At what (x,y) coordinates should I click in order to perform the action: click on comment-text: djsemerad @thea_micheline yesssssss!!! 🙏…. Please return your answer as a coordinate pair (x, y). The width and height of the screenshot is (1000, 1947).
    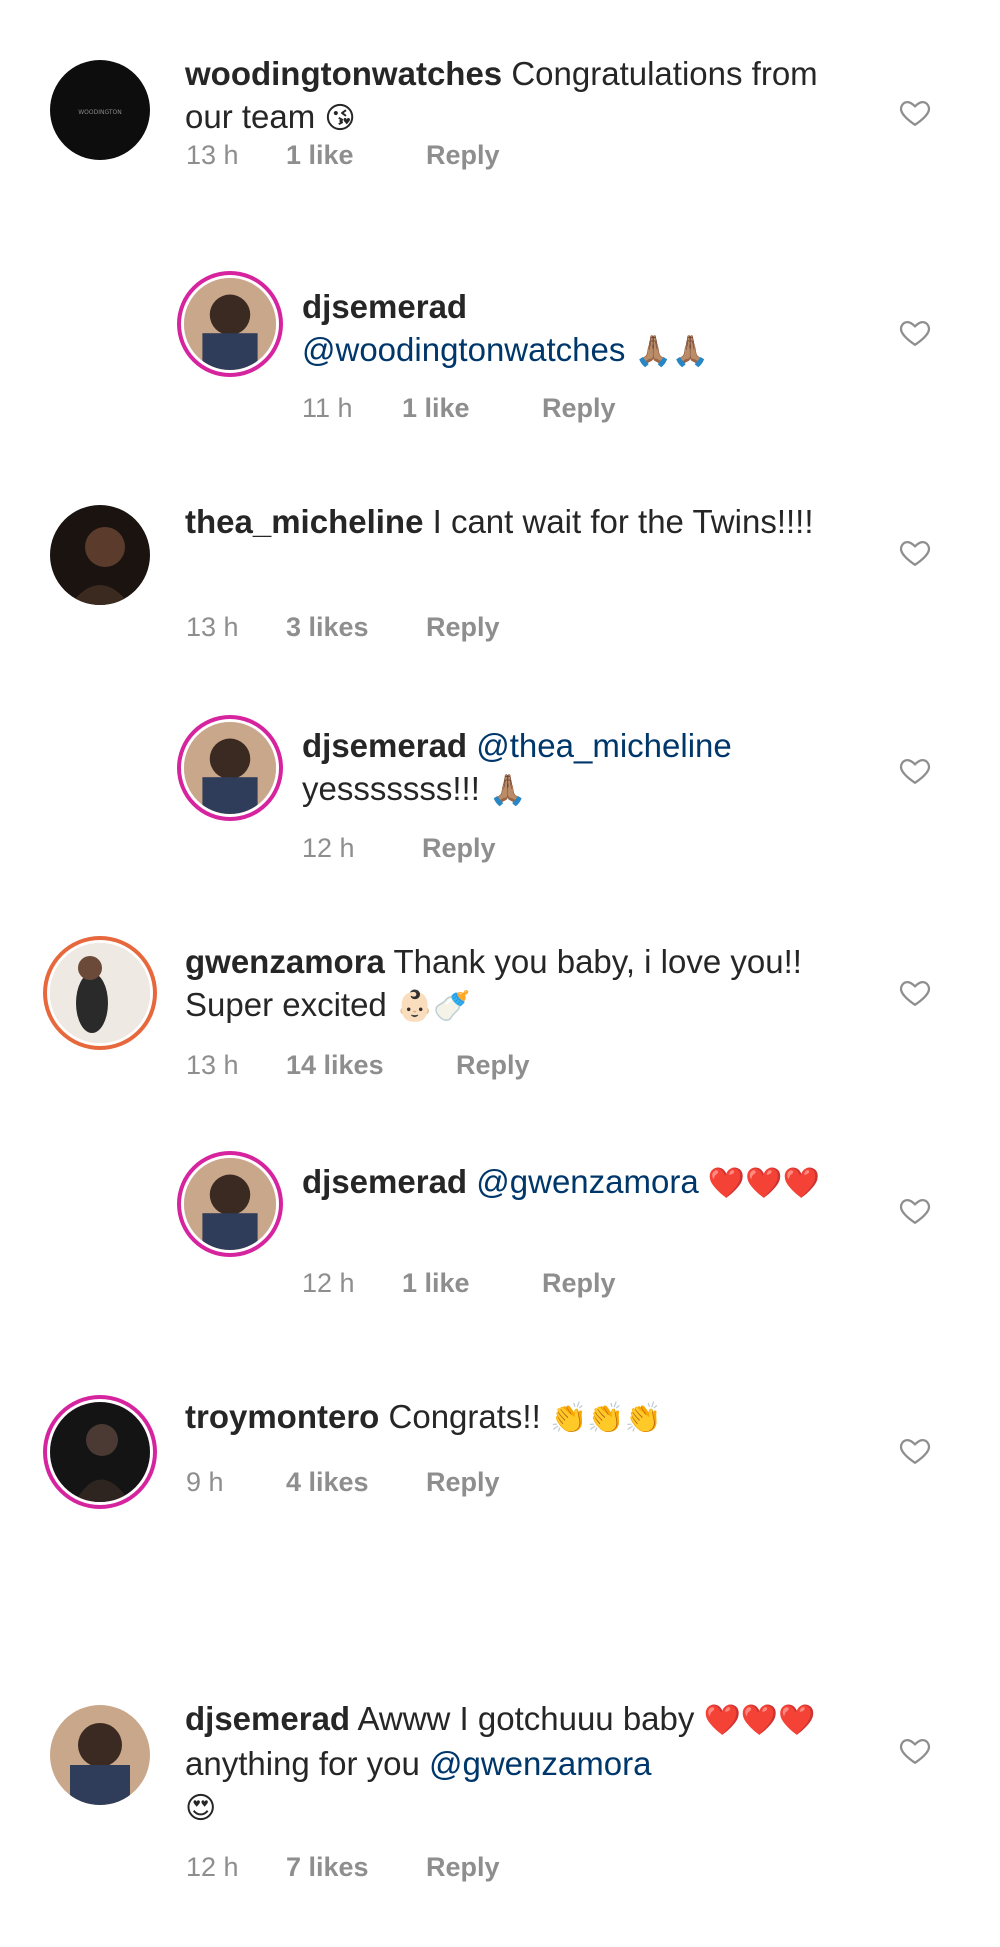
    Looking at the image, I should click on (572, 768).